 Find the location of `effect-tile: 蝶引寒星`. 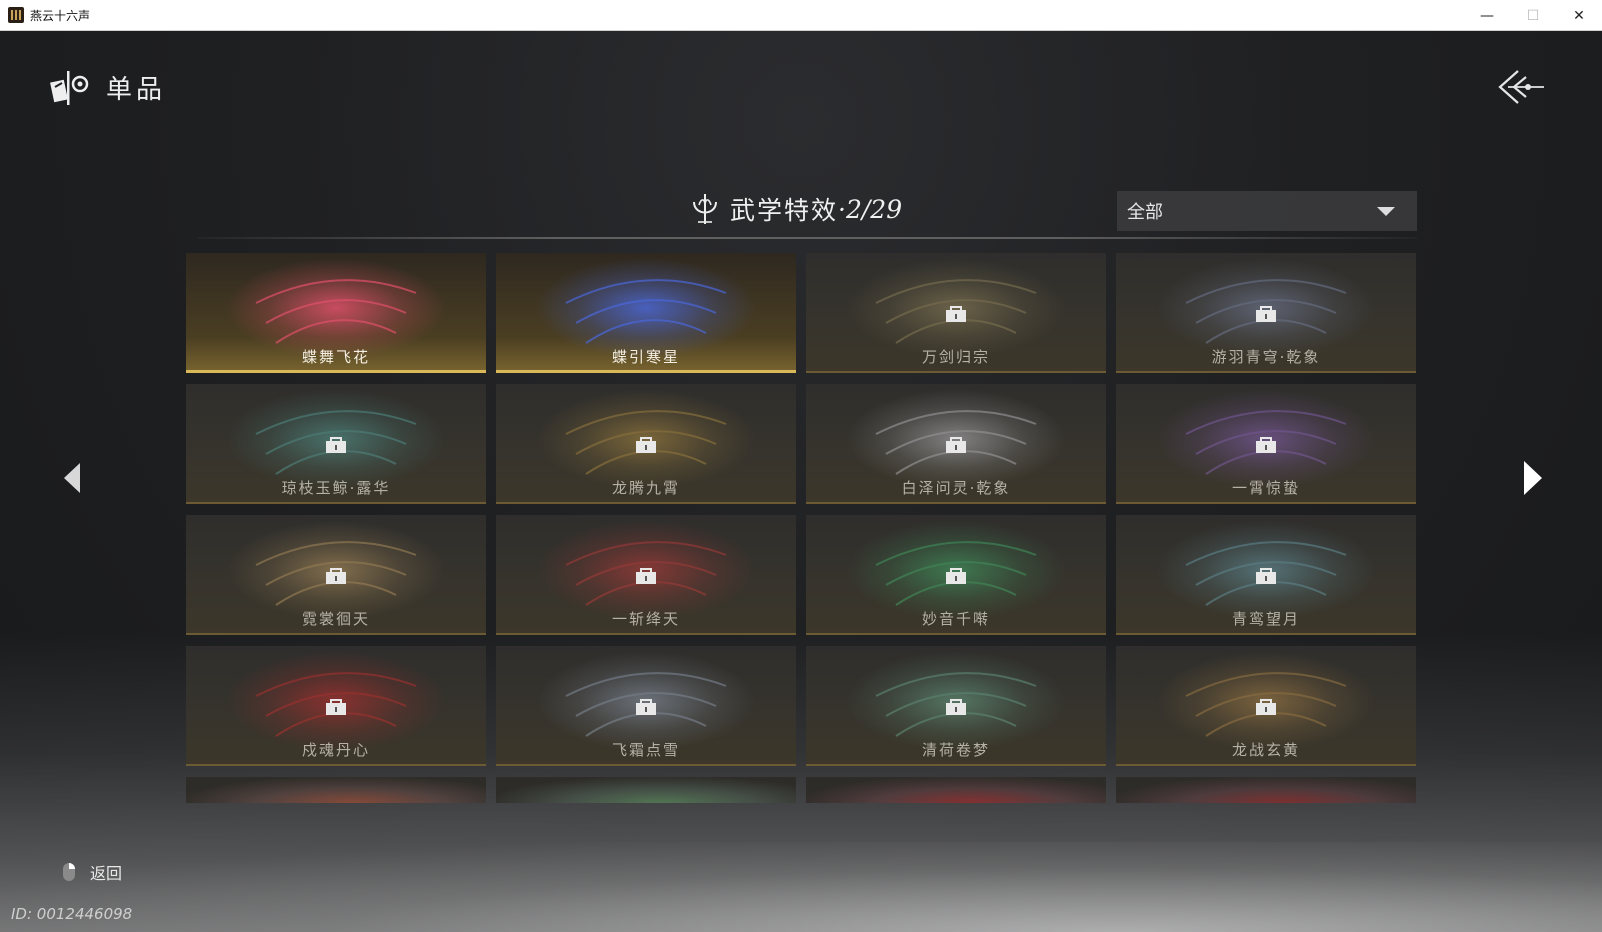

effect-tile: 蝶引寒星 is located at coordinates (646, 313).